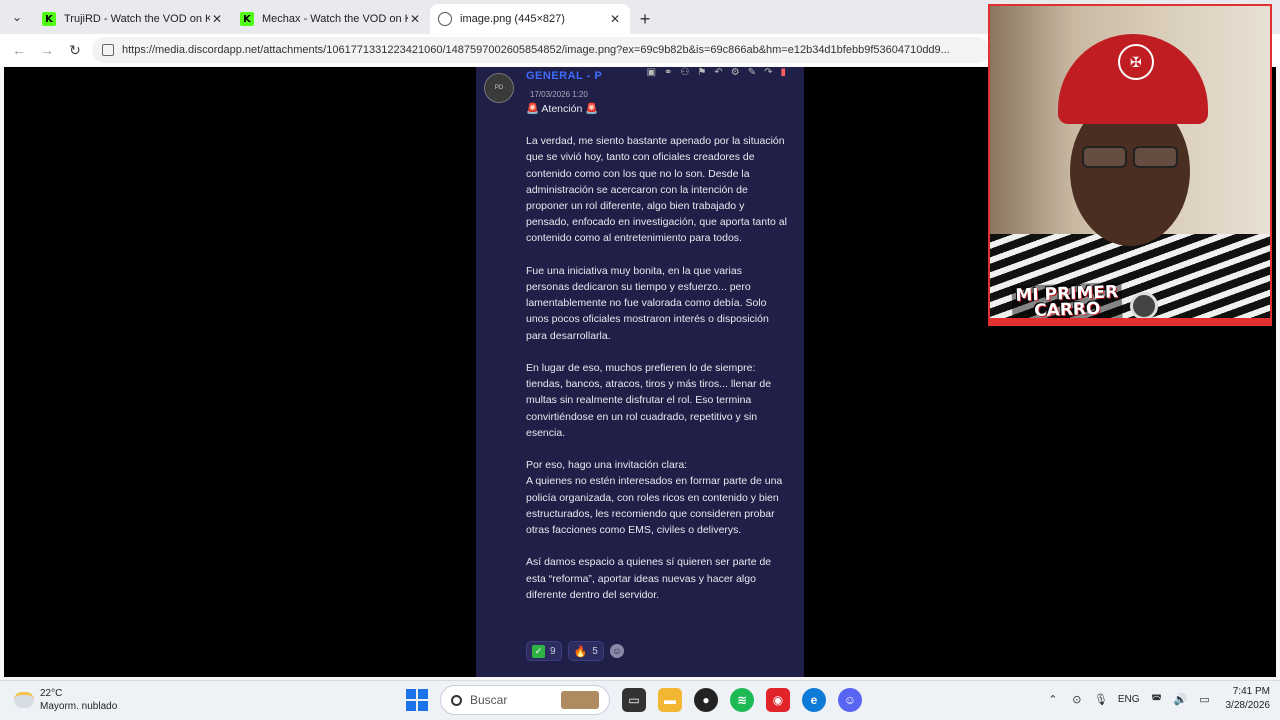 The image size is (1280, 720). I want to click on message-toolbar: ▣ ⚭ ⚇ ⚑ ↶ ⚙ ✎ ↷ ▮, so click(701, 74).